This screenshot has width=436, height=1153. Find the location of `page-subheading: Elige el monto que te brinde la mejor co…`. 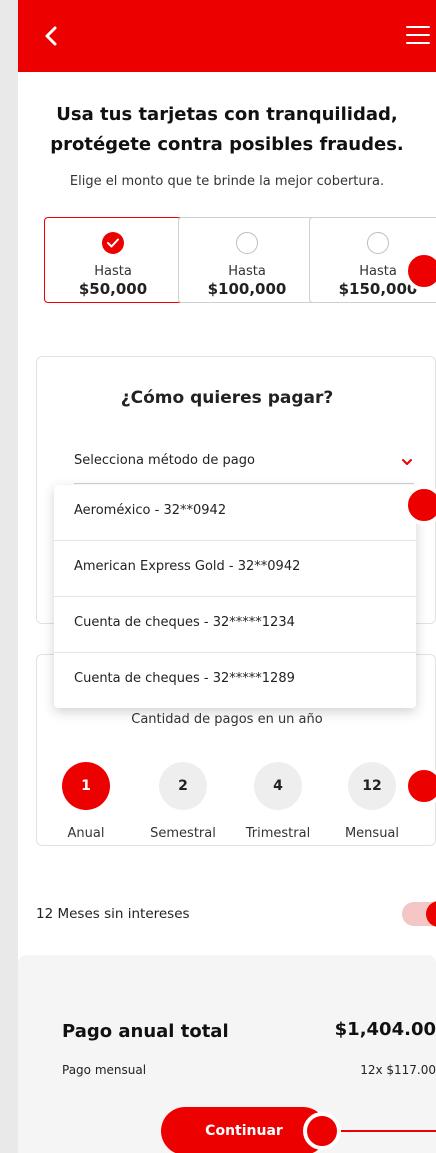

page-subheading: Elige el monto que te brinde la mejor co… is located at coordinates (227, 181).